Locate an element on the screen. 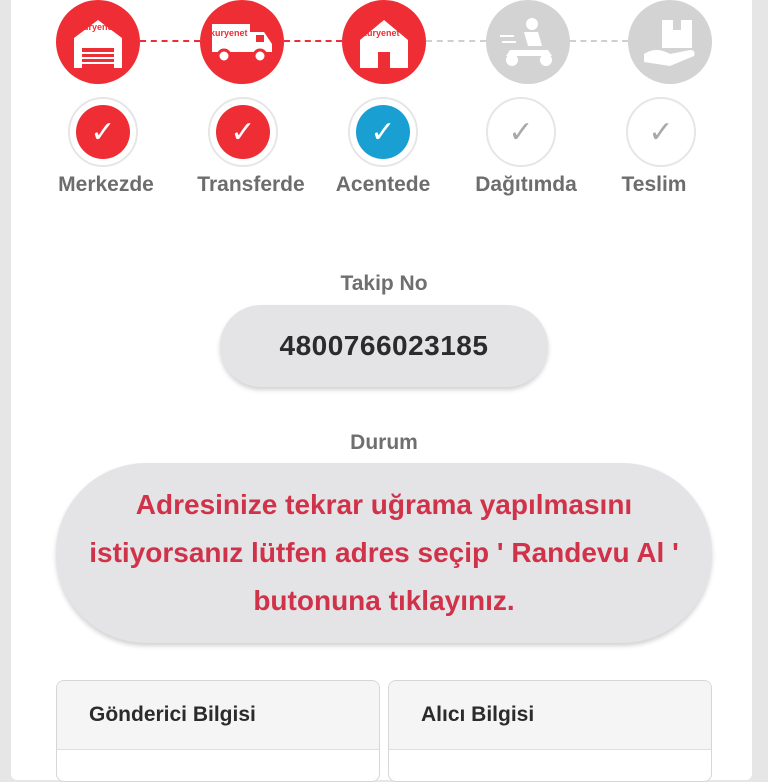  sender-info-panel: Gönderici Bilgisi is located at coordinates (218, 731).